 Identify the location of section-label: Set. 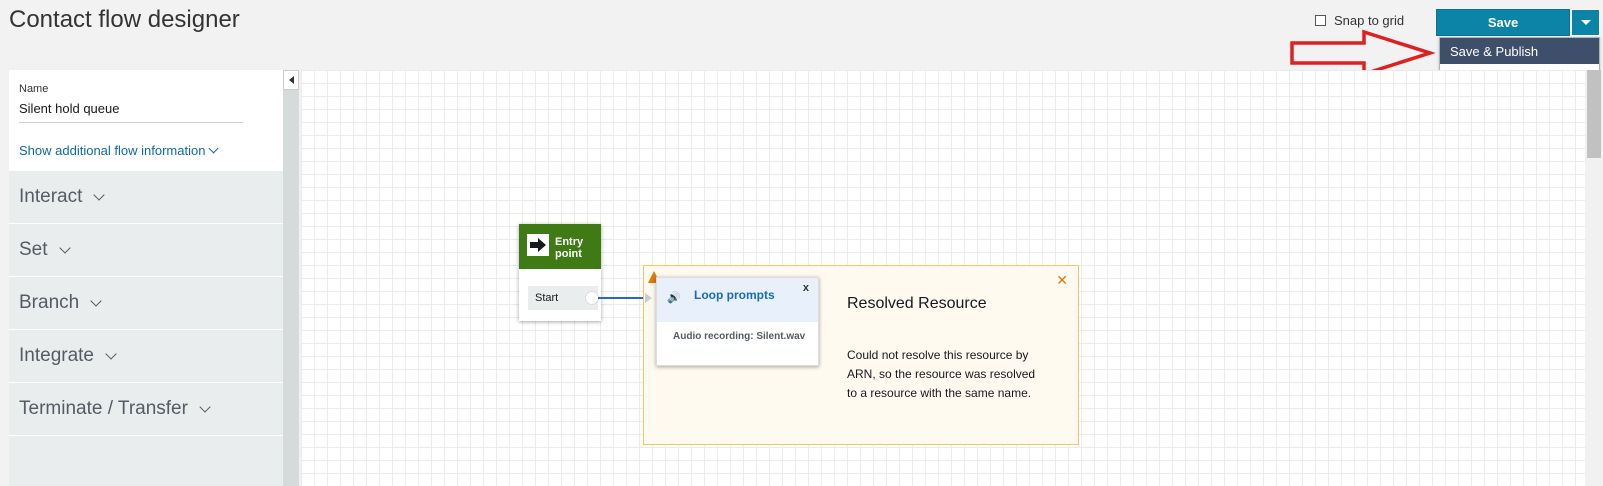
(33, 249).